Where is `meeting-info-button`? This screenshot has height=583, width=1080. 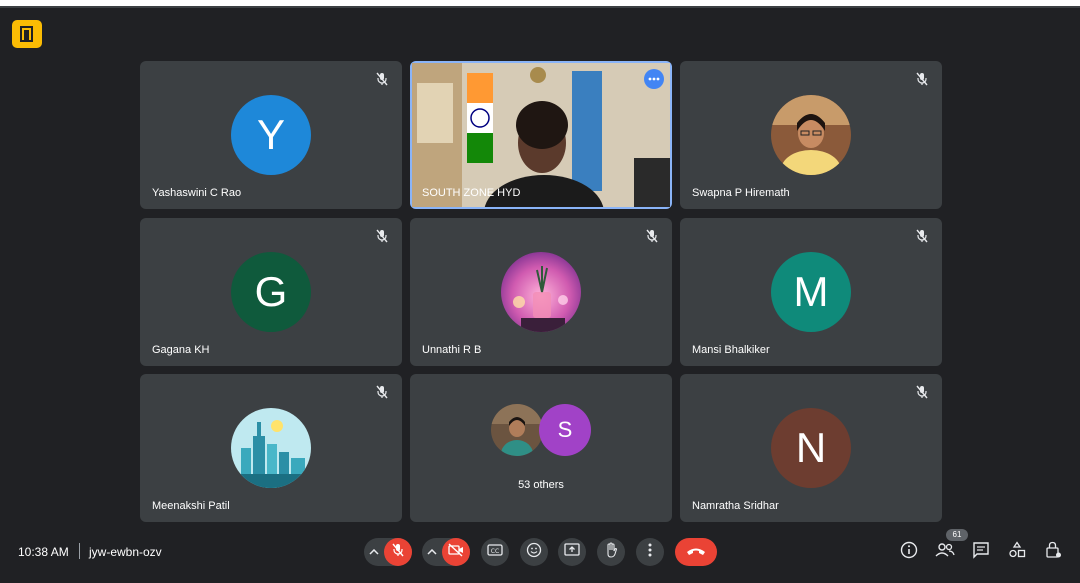
meeting-info-button is located at coordinates (909, 552).